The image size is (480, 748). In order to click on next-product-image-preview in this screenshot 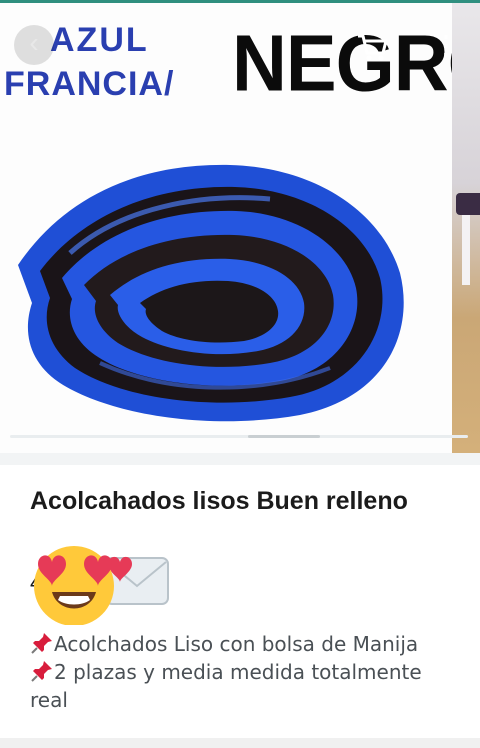, I will do `click(466, 228)`.